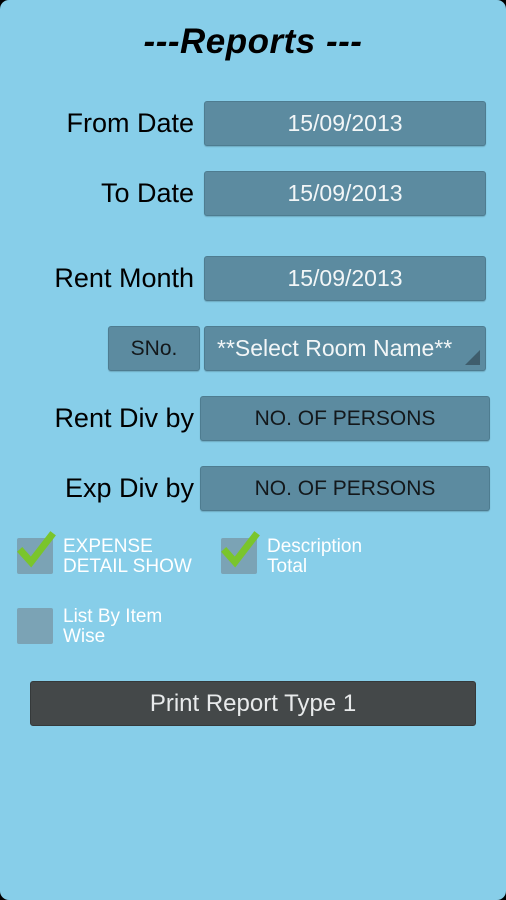 The width and height of the screenshot is (506, 900). What do you see at coordinates (113, 626) in the screenshot?
I see `checkbox-label: List By Item Wise` at bounding box center [113, 626].